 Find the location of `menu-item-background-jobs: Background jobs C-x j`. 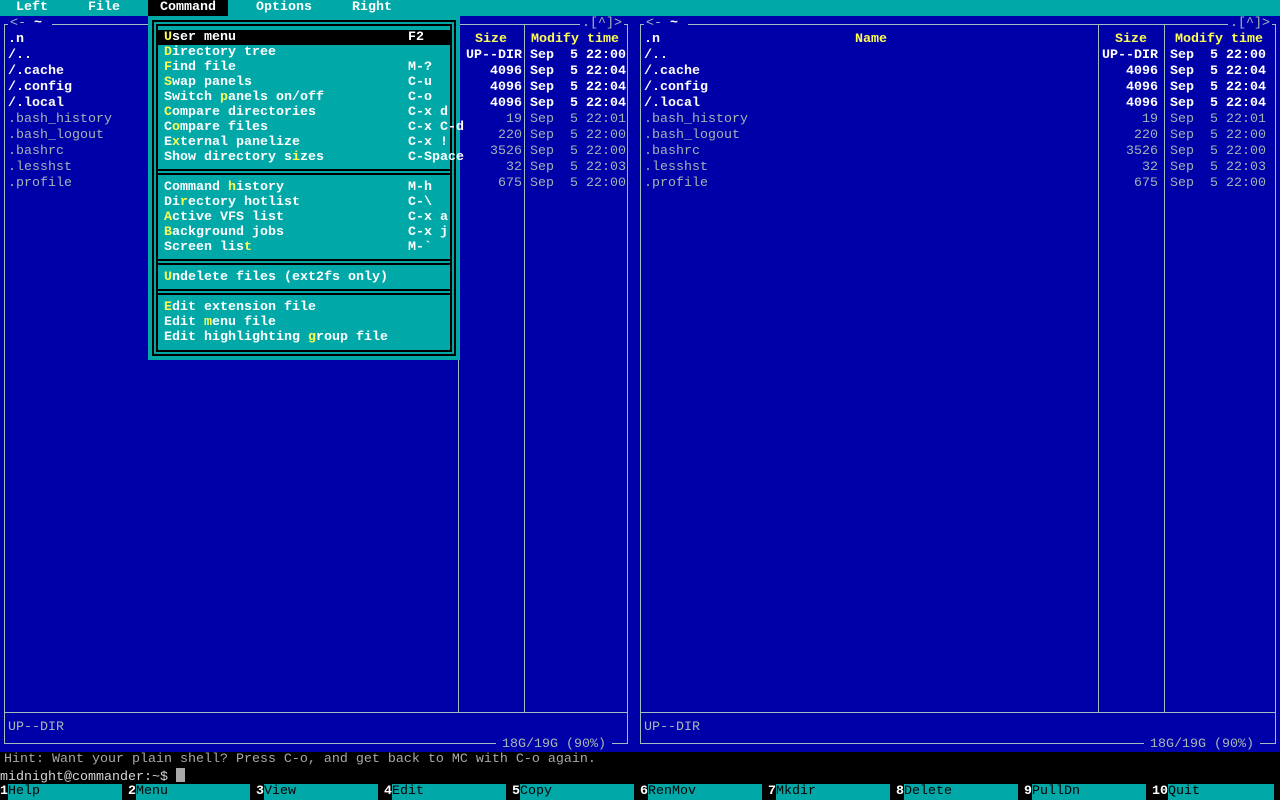

menu-item-background-jobs: Background jobs C-x j is located at coordinates (304, 232).